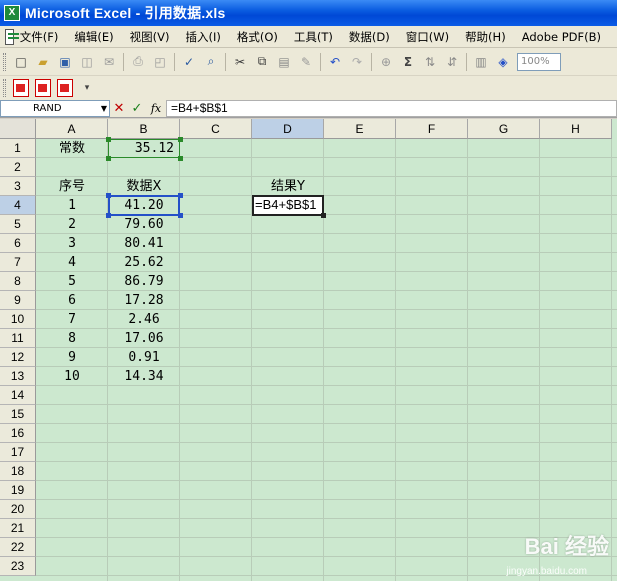 This screenshot has width=617, height=581. Describe the element at coordinates (561, 37) in the screenshot. I see `menu-adobe-pdf: Adobe PDF(B)` at that location.